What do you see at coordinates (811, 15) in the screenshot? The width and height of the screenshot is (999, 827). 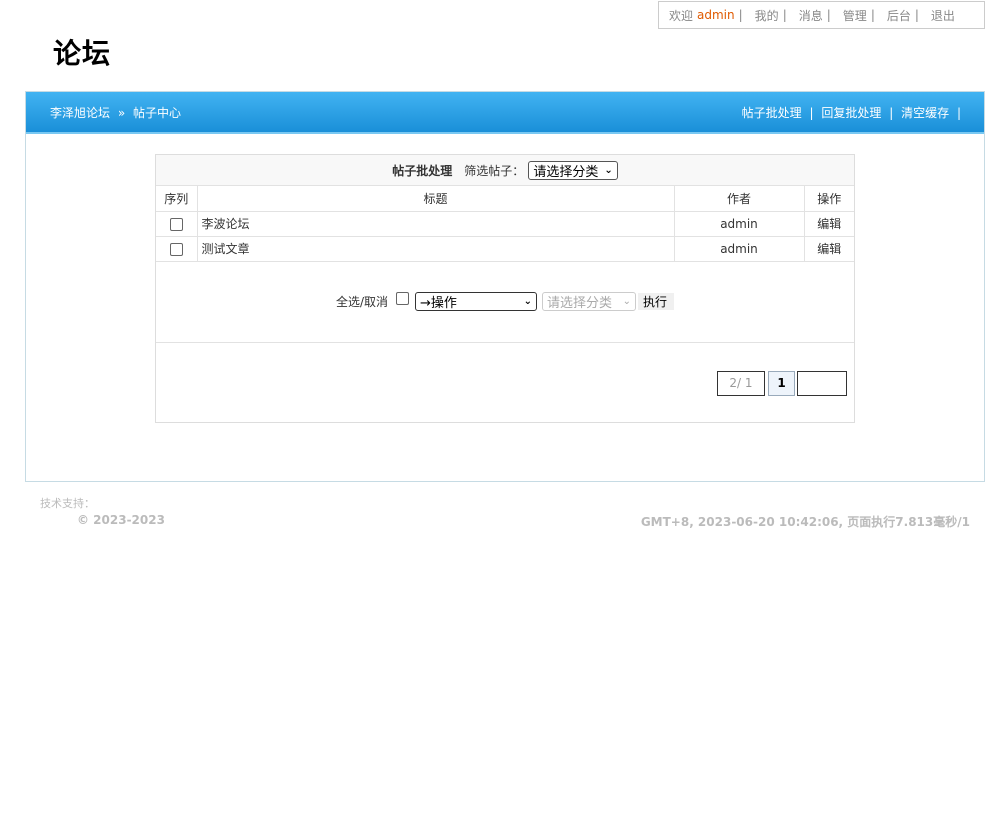 I see `messages-link: 消息` at bounding box center [811, 15].